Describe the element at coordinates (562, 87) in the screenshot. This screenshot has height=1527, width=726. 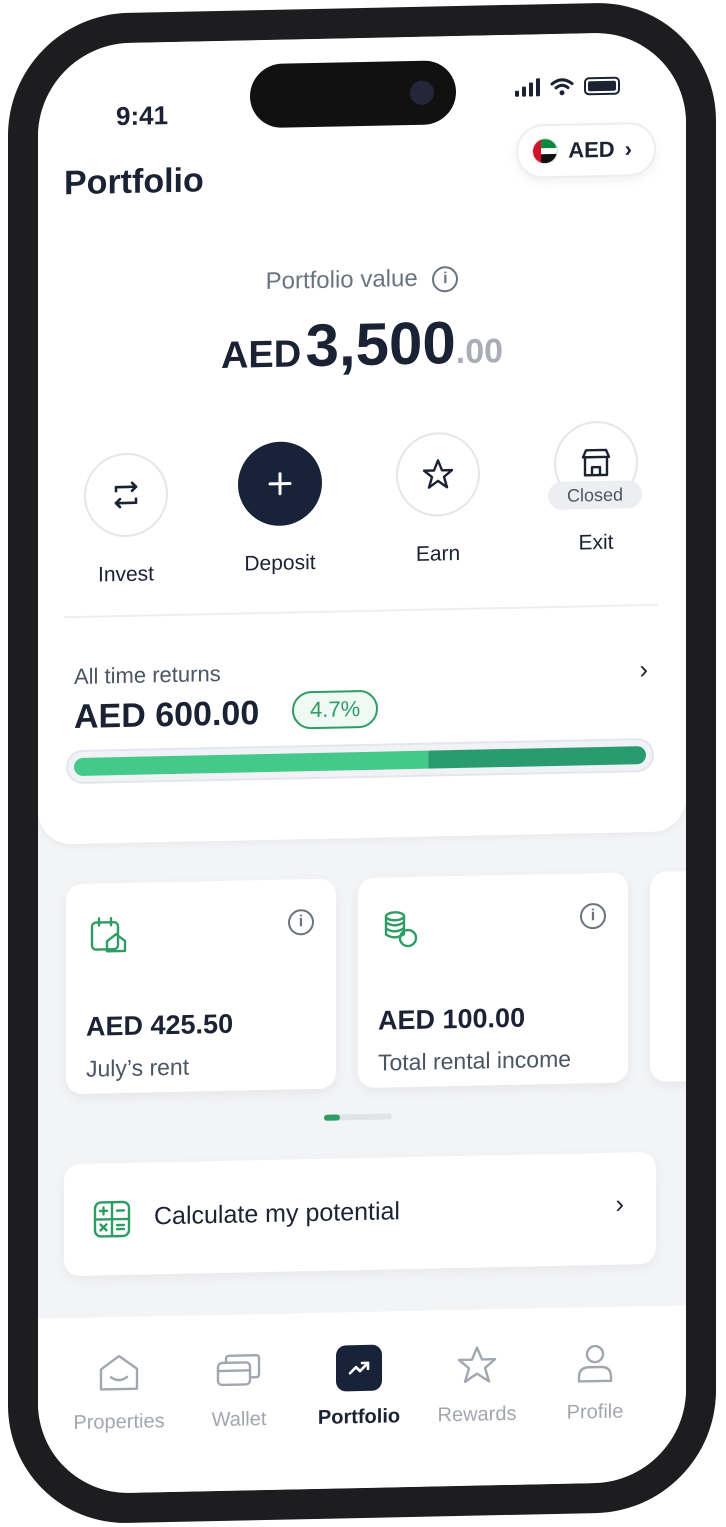
I see `wifi-icon` at that location.